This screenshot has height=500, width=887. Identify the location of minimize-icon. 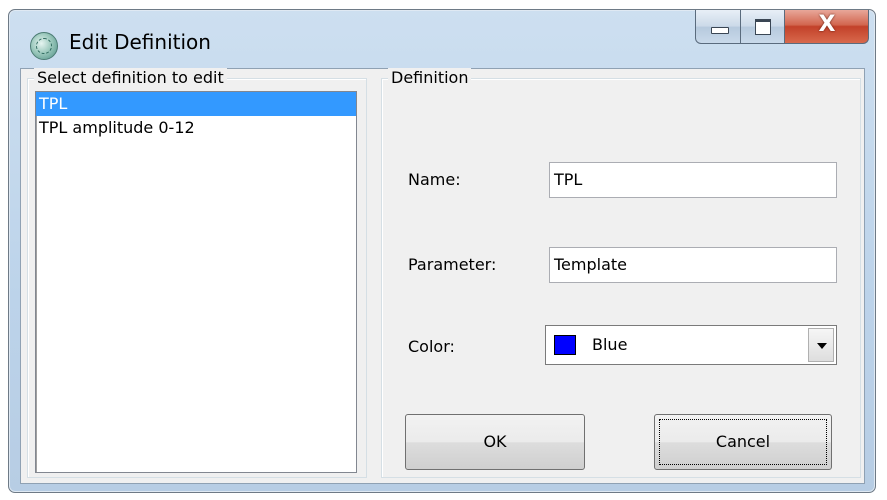
(720, 30).